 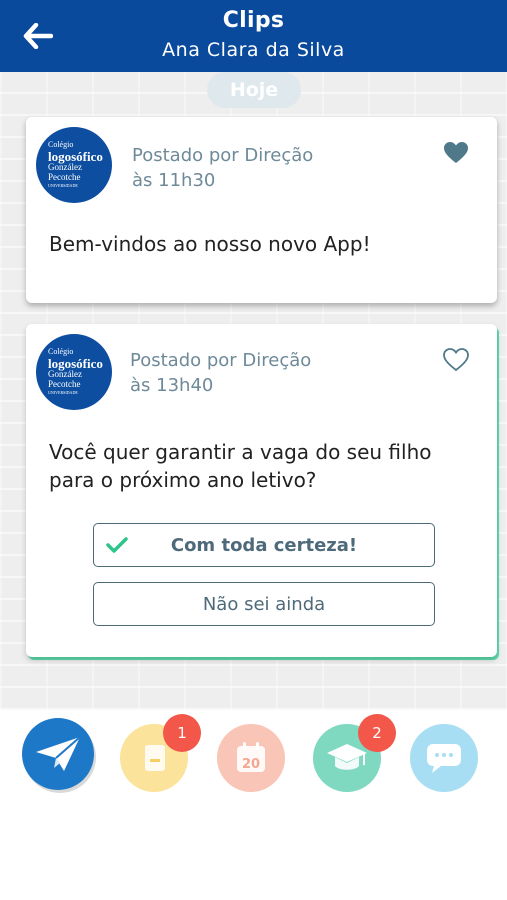 What do you see at coordinates (172, 385) in the screenshot?
I see `post-time: às 13h40` at bounding box center [172, 385].